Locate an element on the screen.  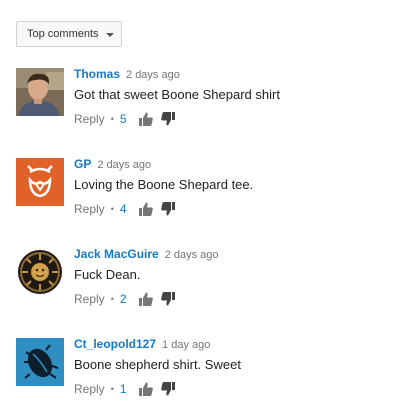
avatar-logo is located at coordinates (40, 182).